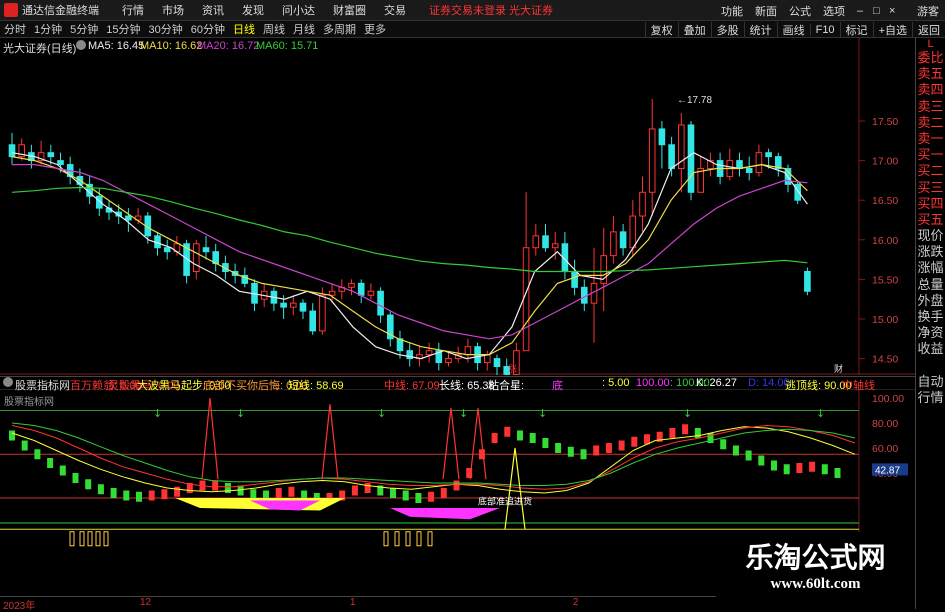 This screenshot has height=612, width=945. What do you see at coordinates (930, 155) in the screenshot?
I see `sidebar-item-6: 买一` at bounding box center [930, 155].